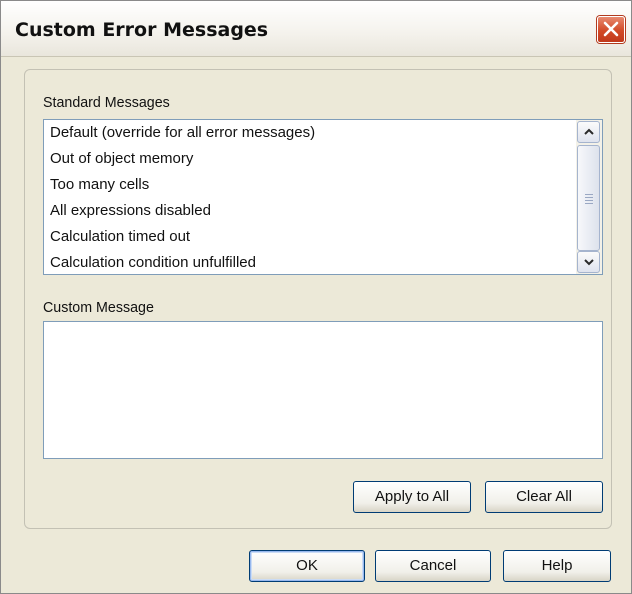 The image size is (632, 594). Describe the element at coordinates (310, 237) in the screenshot. I see `list-item: Calculation timed out` at that location.